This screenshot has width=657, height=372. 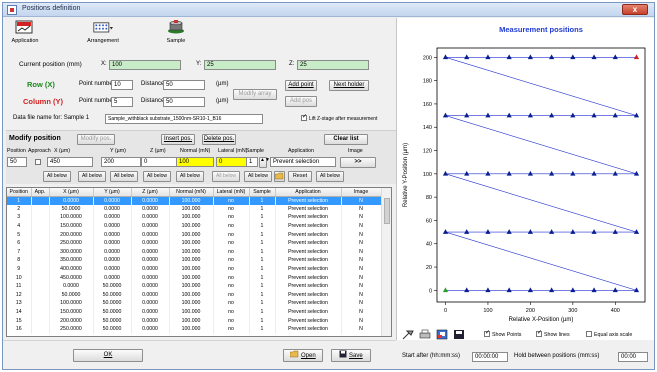 I want to click on mod-z-input: 0, so click(x=161, y=162).